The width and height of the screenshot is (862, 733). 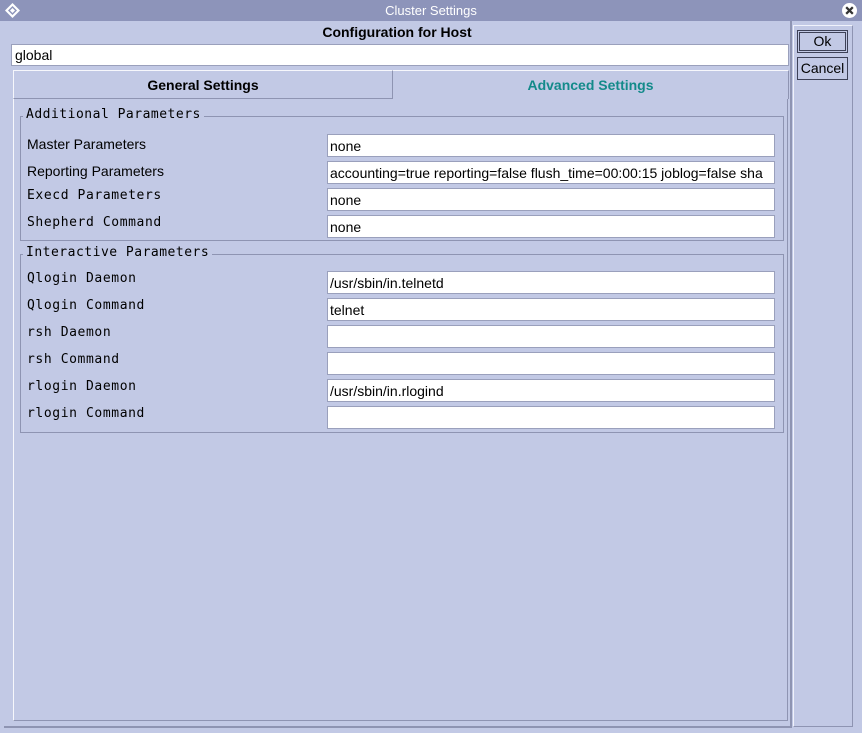 I want to click on host-field: global, so click(x=400, y=55).